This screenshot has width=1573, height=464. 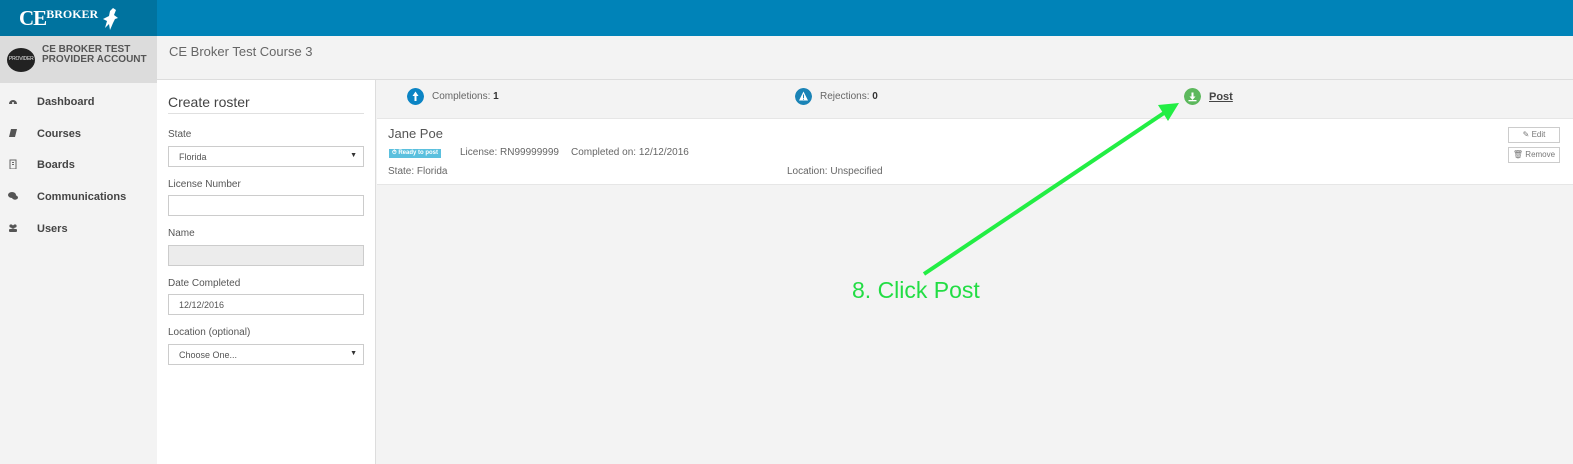 I want to click on book-icon, so click(x=13, y=133).